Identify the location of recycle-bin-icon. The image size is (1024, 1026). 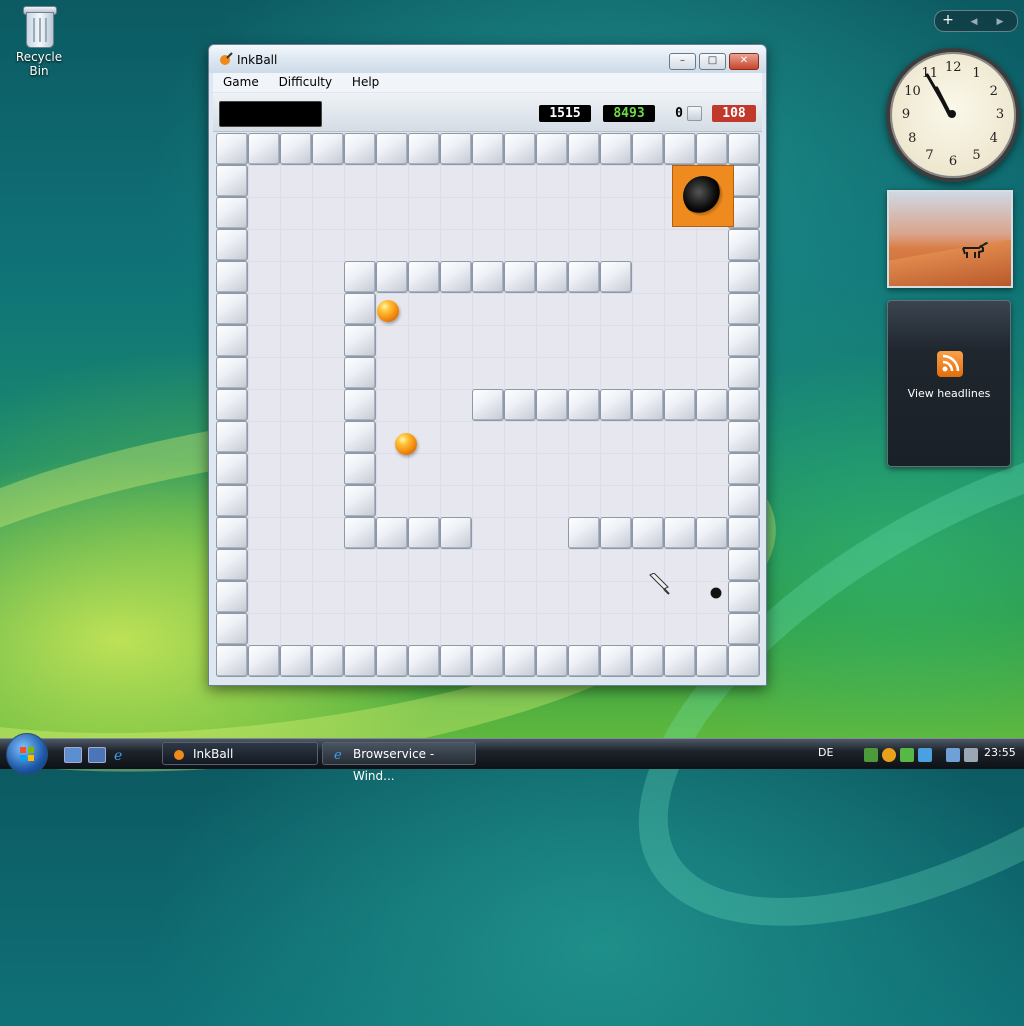
(39, 26).